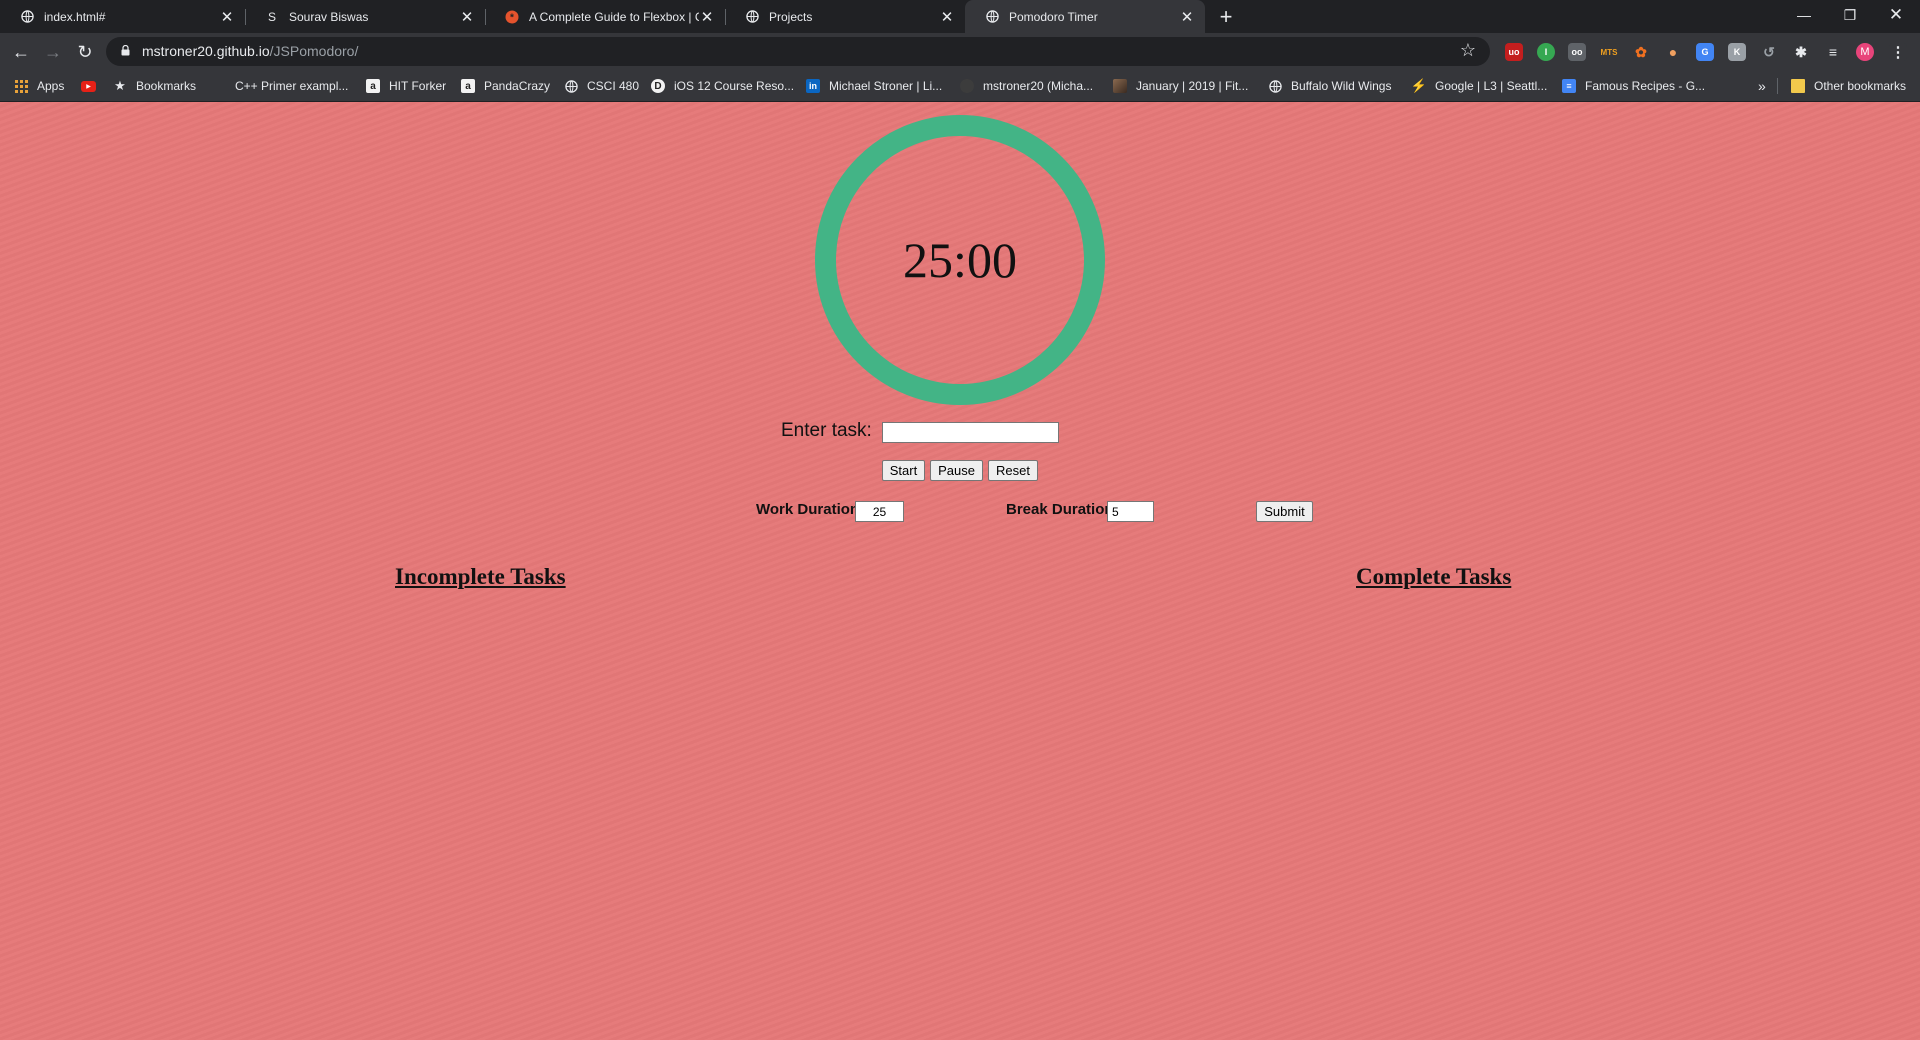 This screenshot has width=1920, height=1040. What do you see at coordinates (879, 511) in the screenshot?
I see `work-duration-input` at bounding box center [879, 511].